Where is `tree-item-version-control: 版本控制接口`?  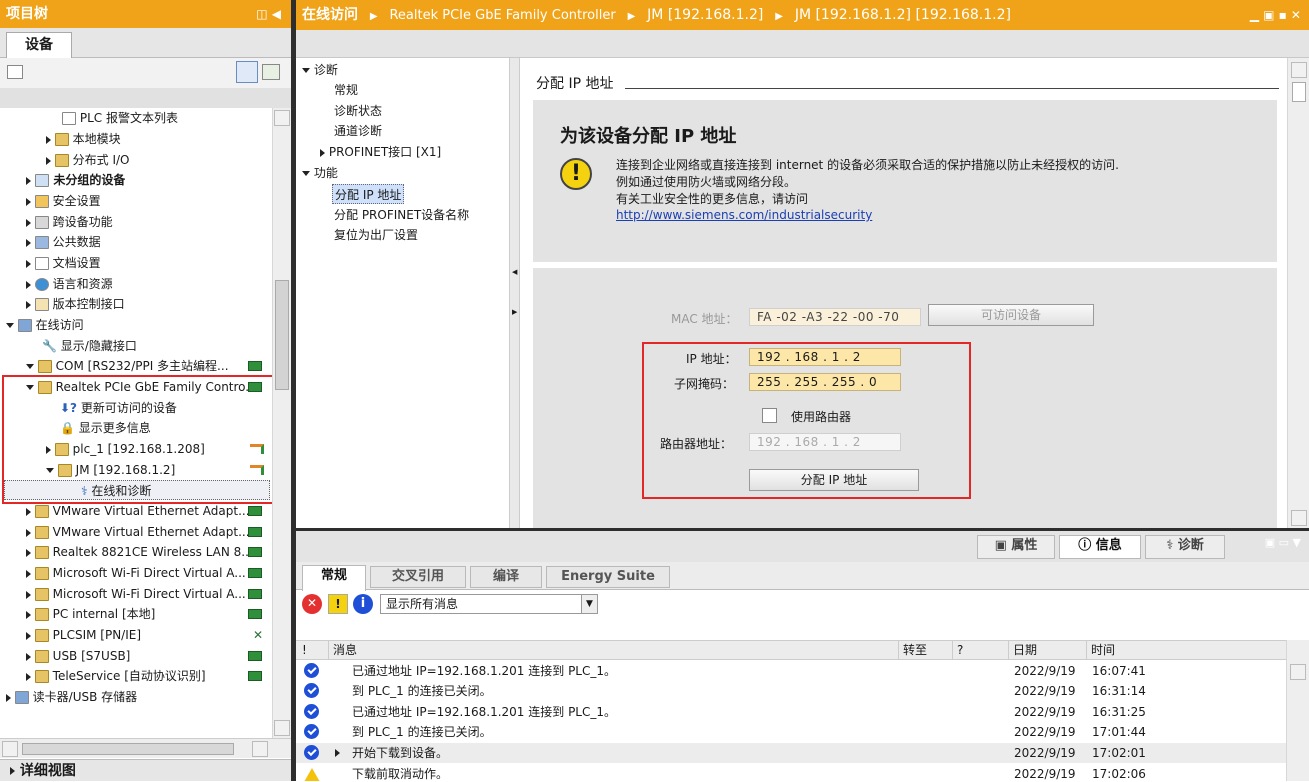 tree-item-version-control: 版本控制接口 is located at coordinates (62, 304).